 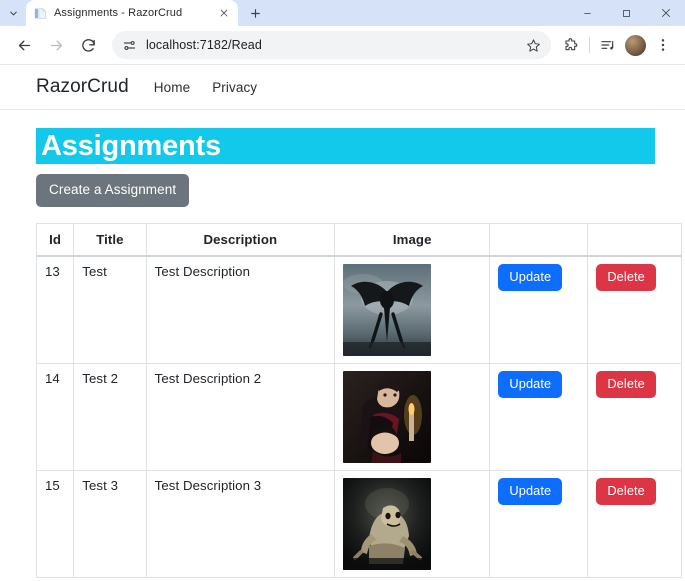 I want to click on cell-id: 13, so click(x=55, y=309).